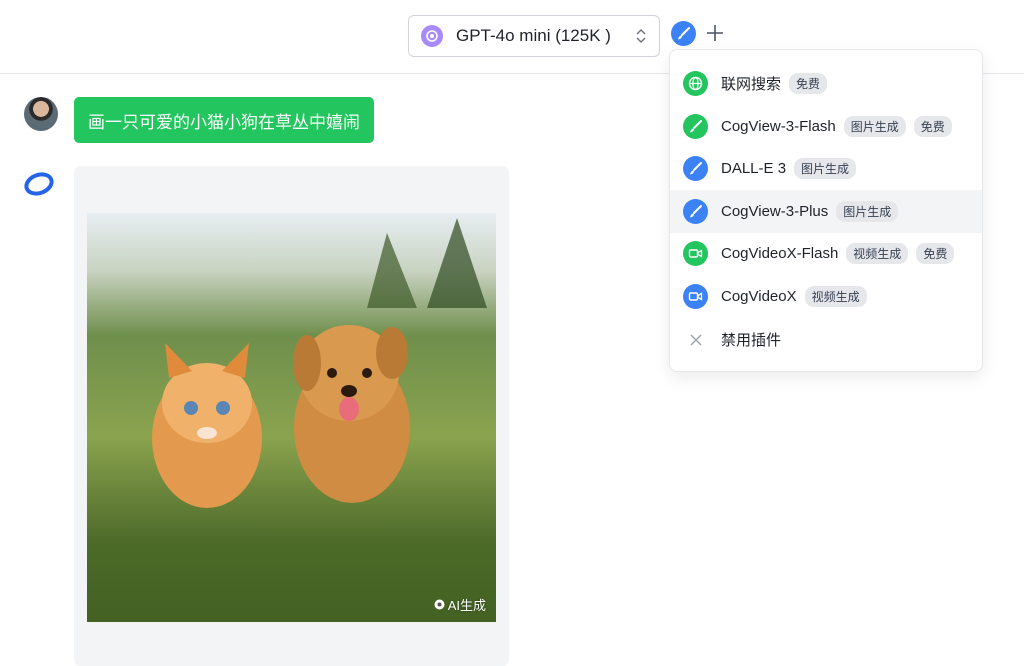 The width and height of the screenshot is (1024, 666). I want to click on plugin-item-dall-e-3: DALL-E 3 图片生成, so click(826, 168).